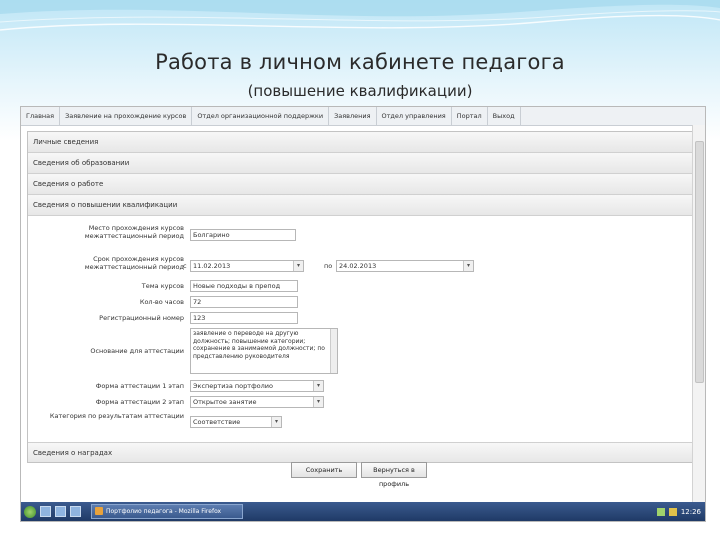  I want to click on section-personal: Личные сведения, so click(360, 142).